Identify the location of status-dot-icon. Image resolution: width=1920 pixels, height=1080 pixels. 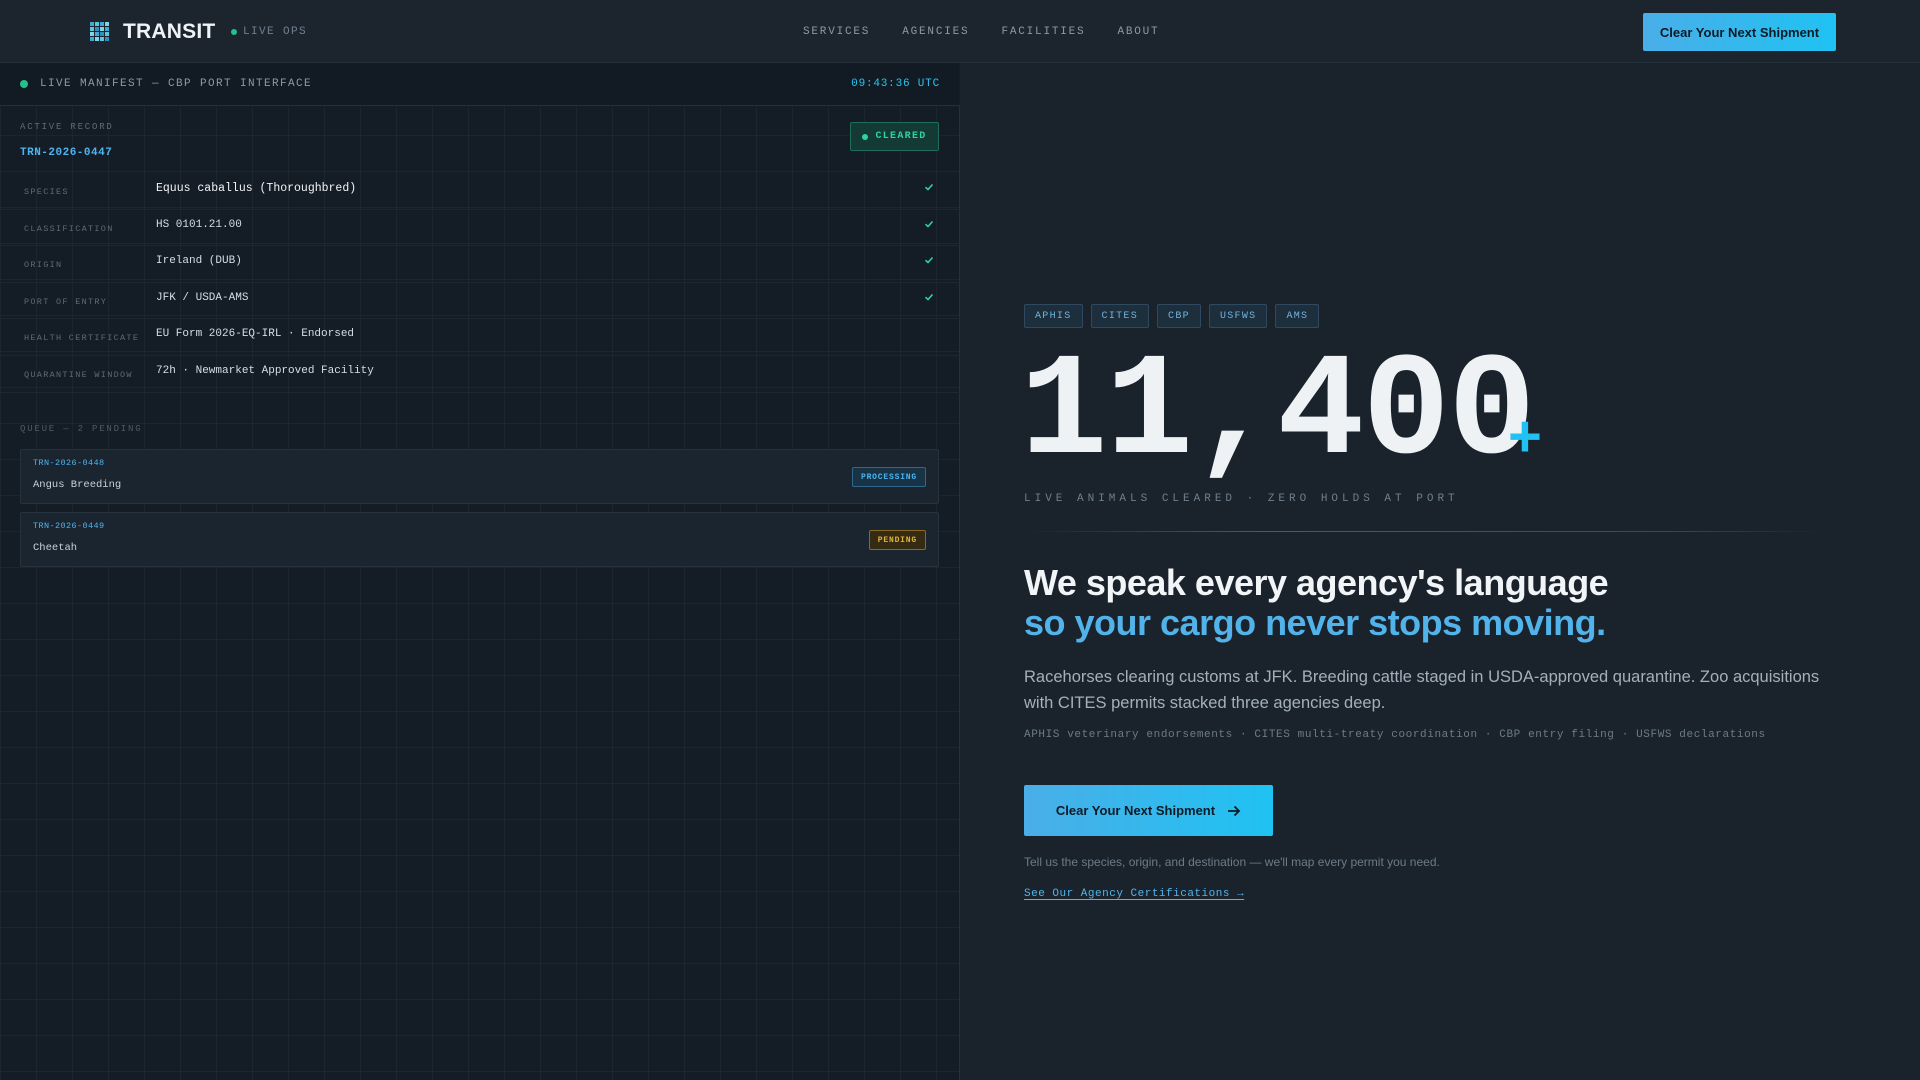
(234, 32).